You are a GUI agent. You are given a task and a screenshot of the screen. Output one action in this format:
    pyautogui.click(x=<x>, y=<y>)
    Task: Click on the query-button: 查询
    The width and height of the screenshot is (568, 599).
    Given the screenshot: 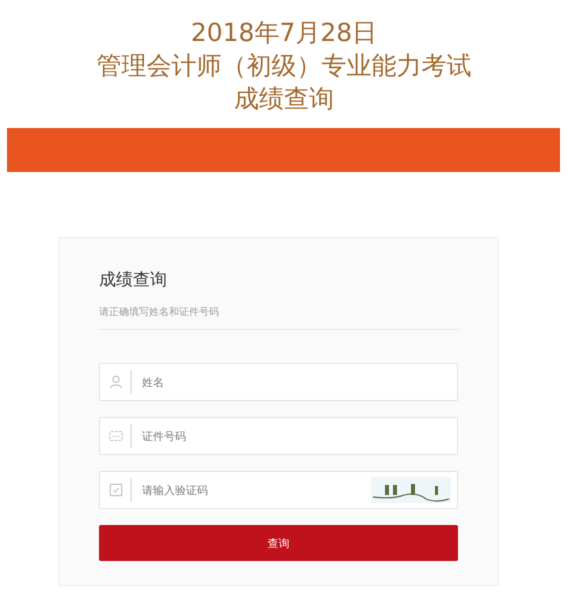 What is the action you would take?
    pyautogui.click(x=278, y=543)
    